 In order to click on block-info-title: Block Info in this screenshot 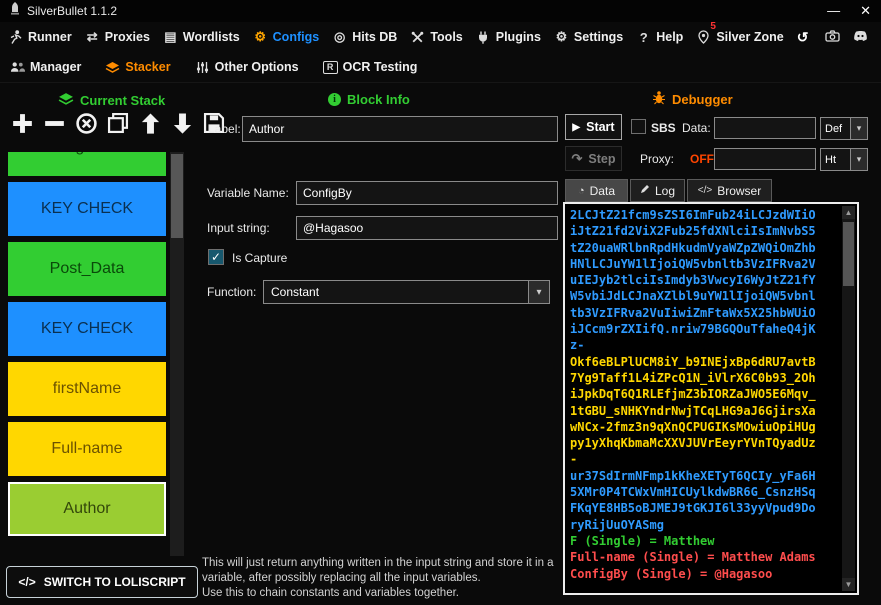, I will do `click(378, 99)`.